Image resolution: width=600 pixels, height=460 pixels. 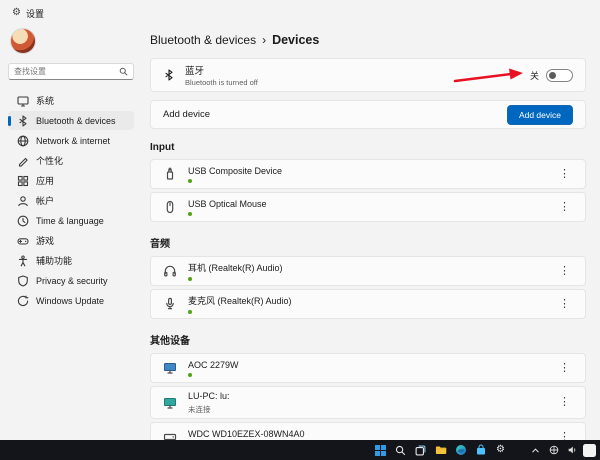 I want to click on sidebar-item-label: 游戏, so click(x=45, y=241).